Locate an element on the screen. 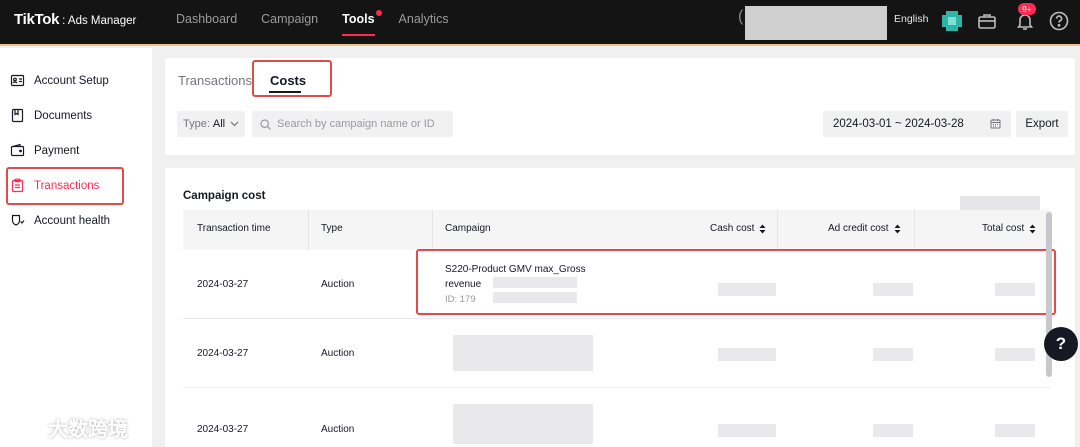  sidebar-item-account-health: Account health is located at coordinates (60, 220).